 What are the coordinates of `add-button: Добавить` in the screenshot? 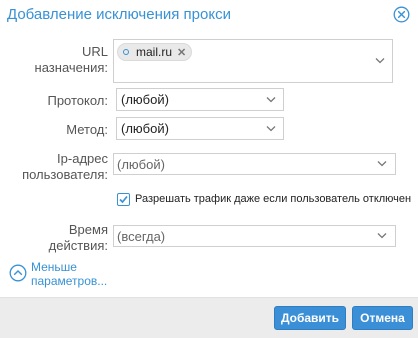 It's located at (310, 318).